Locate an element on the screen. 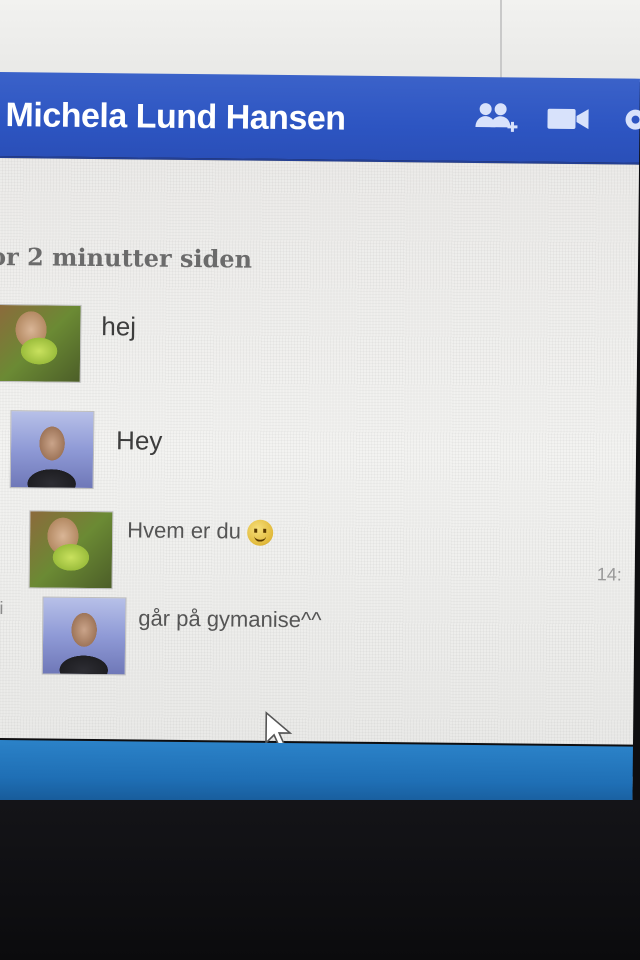 This screenshot has height=960, width=640. message-text: hej is located at coordinates (119, 326).